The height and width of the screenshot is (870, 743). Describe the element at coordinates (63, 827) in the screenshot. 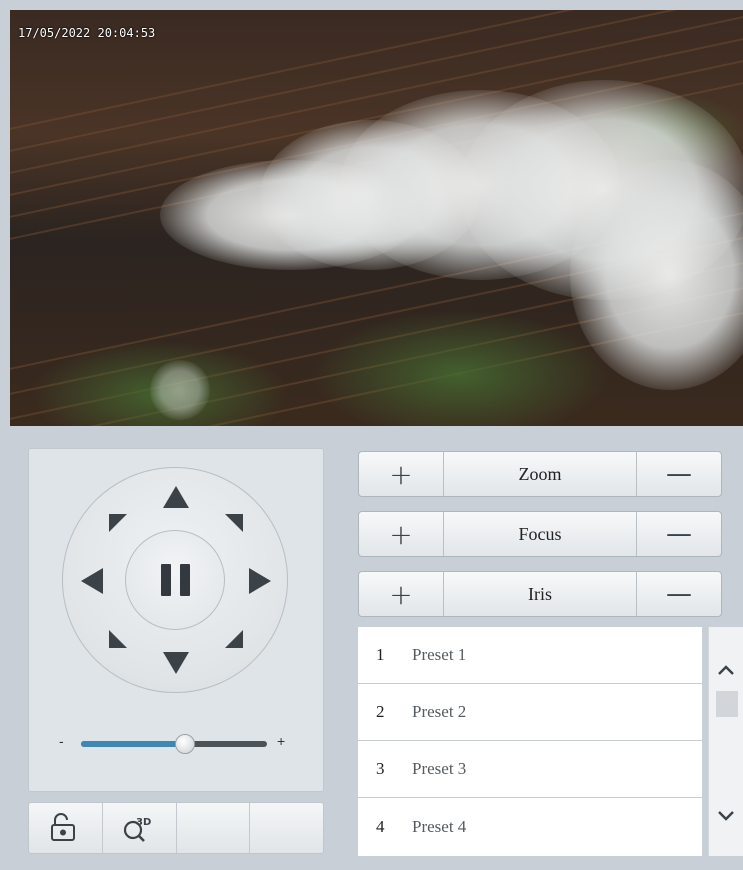

I see `area-focus-icon` at that location.